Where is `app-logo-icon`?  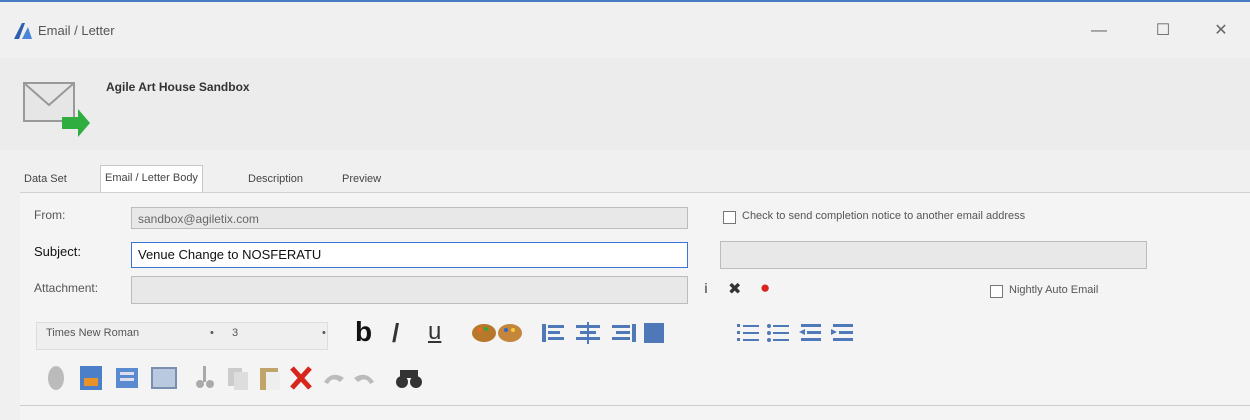
app-logo-icon is located at coordinates (23, 31).